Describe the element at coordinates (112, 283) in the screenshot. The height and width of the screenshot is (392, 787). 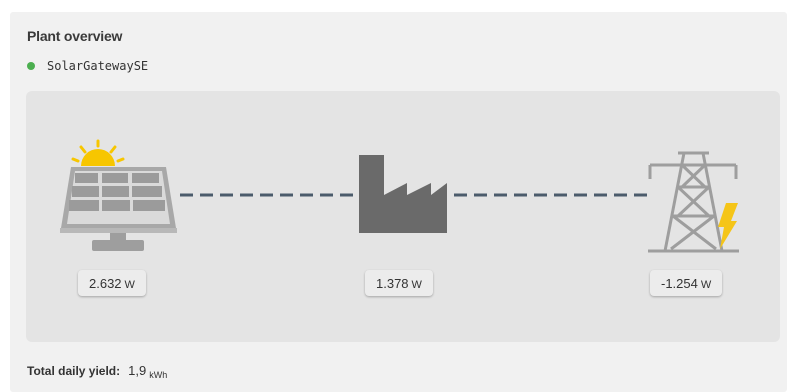
I see `solar-power-value: 2.632 W` at that location.